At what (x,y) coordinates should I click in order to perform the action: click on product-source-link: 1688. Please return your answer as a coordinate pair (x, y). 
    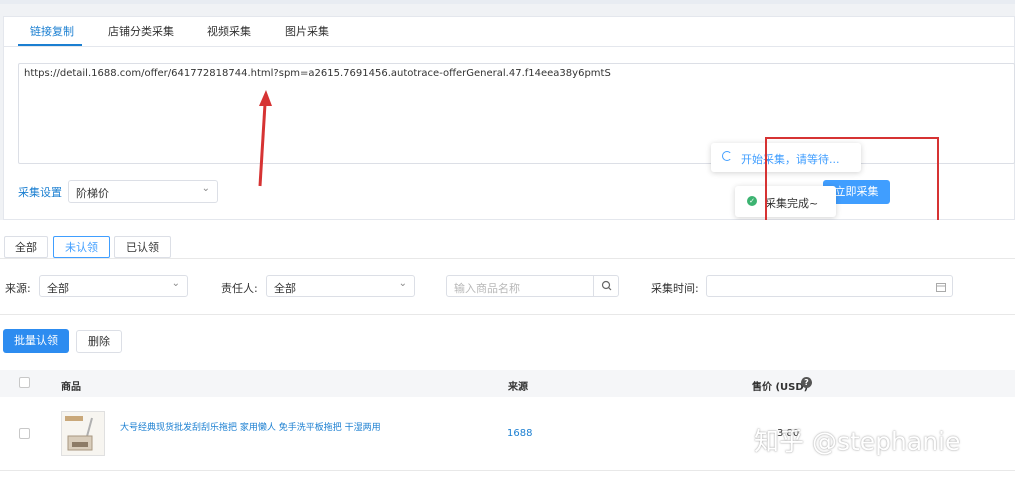
    Looking at the image, I should click on (519, 433).